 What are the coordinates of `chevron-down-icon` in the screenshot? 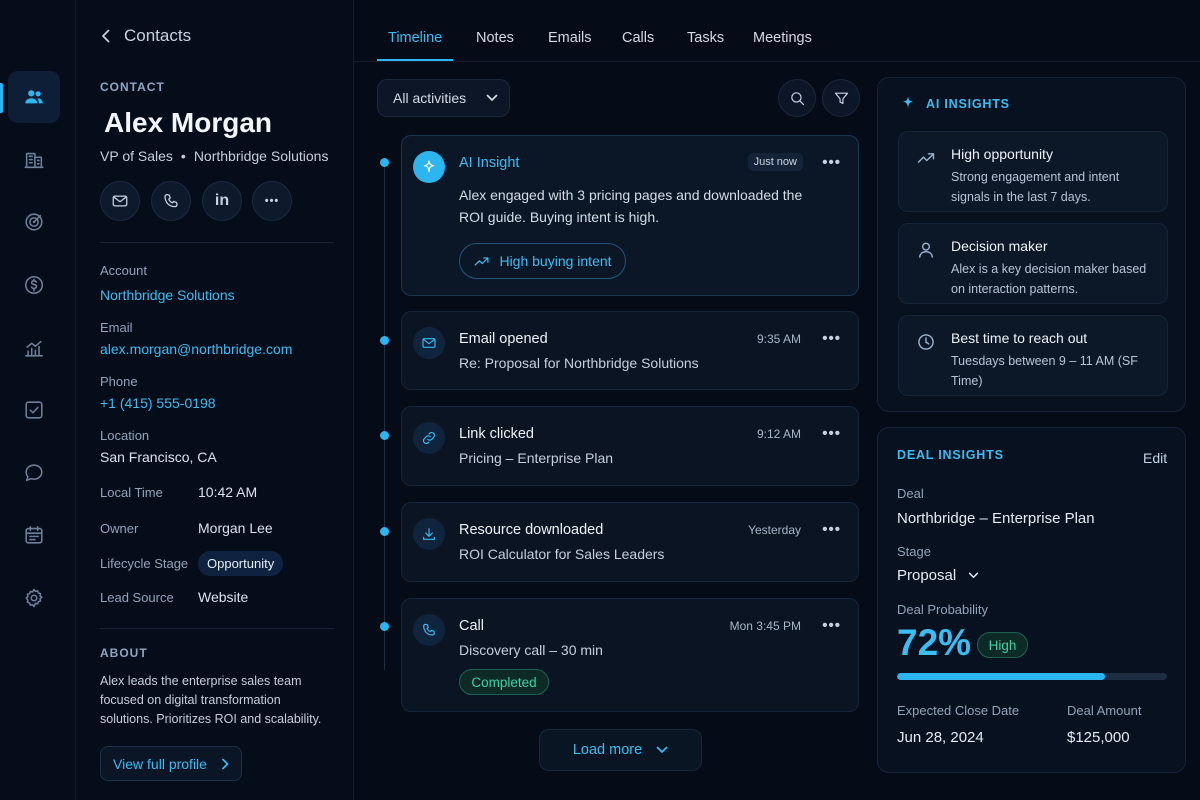 It's located at (974, 575).